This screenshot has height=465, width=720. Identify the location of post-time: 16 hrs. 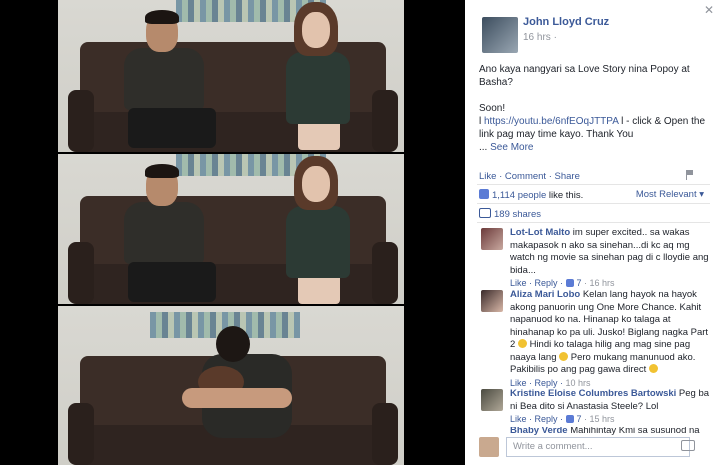
(537, 37).